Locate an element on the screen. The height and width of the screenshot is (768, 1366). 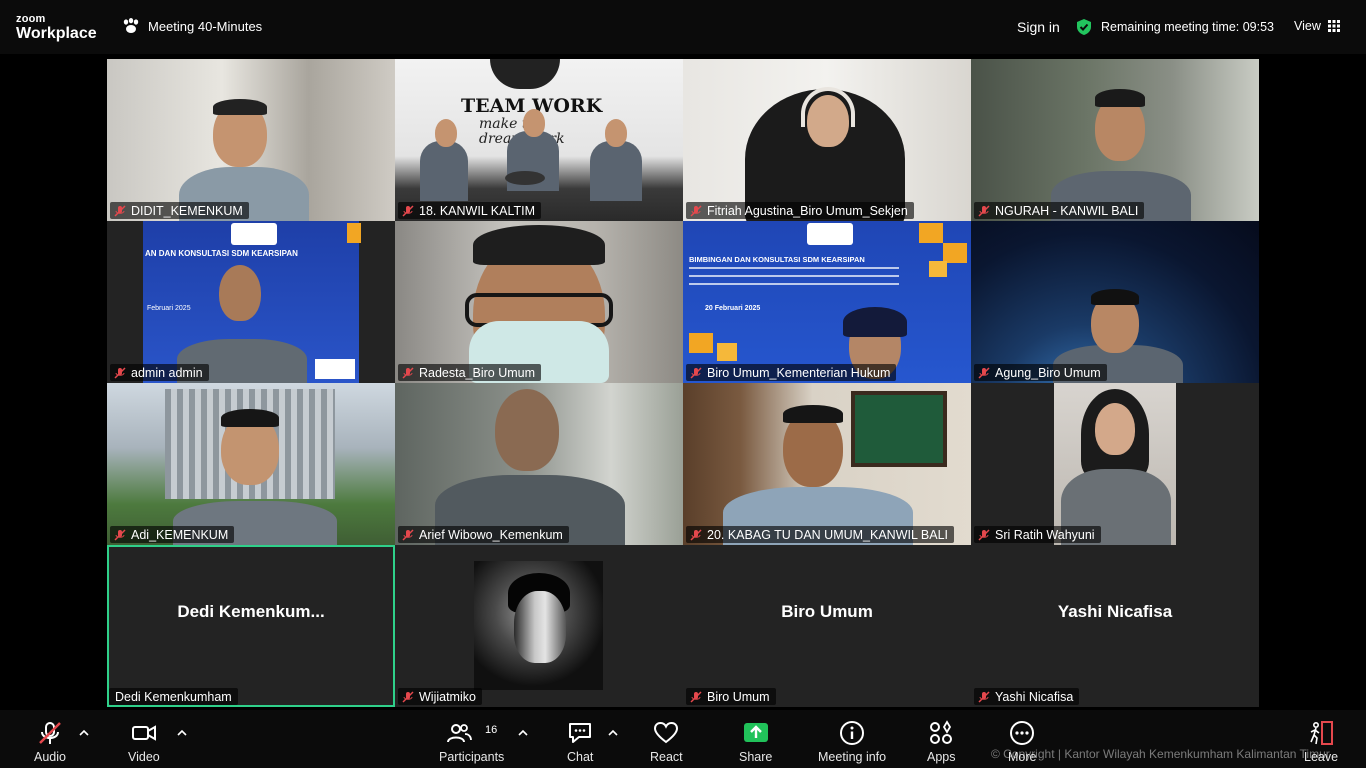
zoom-logo: zoom Workplace is located at coordinates (56, 28).